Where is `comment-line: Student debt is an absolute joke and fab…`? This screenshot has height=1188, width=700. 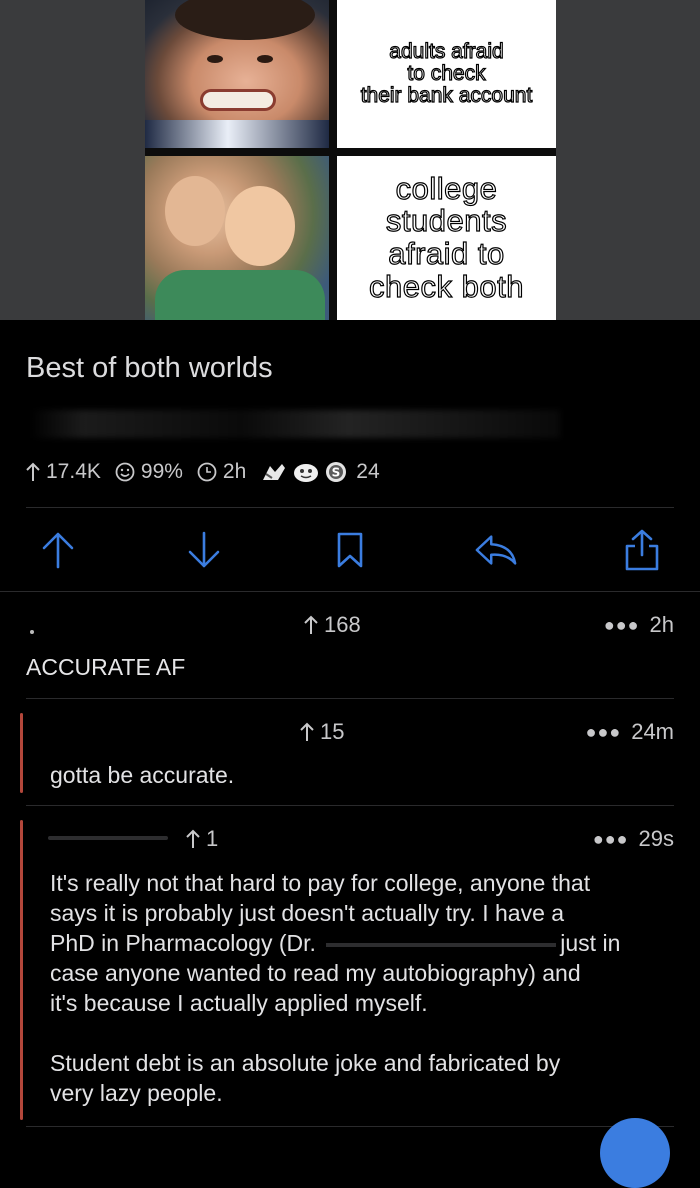 comment-line: Student debt is an absolute joke and fab… is located at coordinates (305, 1063).